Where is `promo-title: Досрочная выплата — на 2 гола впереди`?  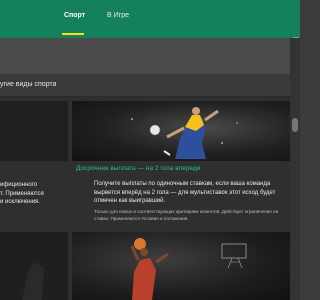
promo-title: Досрочная выплата — на 2 гола впереди is located at coordinates (138, 168).